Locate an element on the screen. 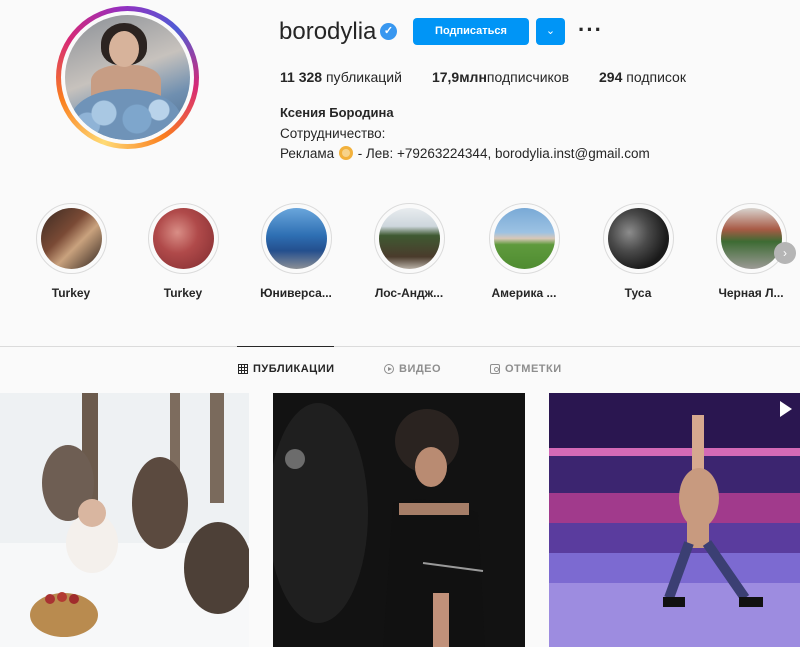 This screenshot has width=800, height=647. post-image-horse-woman is located at coordinates (399, 520).